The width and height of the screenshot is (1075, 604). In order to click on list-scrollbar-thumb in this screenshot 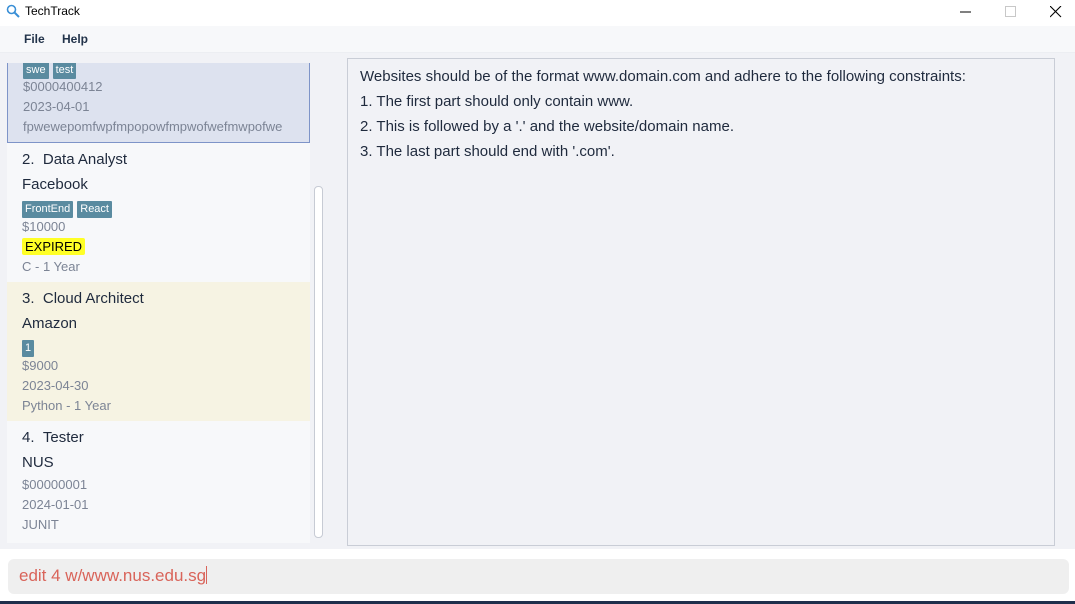, I will do `click(318, 362)`.